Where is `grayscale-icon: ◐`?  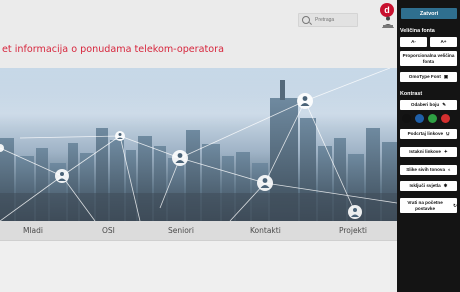 grayscale-icon: ◐ is located at coordinates (449, 169).